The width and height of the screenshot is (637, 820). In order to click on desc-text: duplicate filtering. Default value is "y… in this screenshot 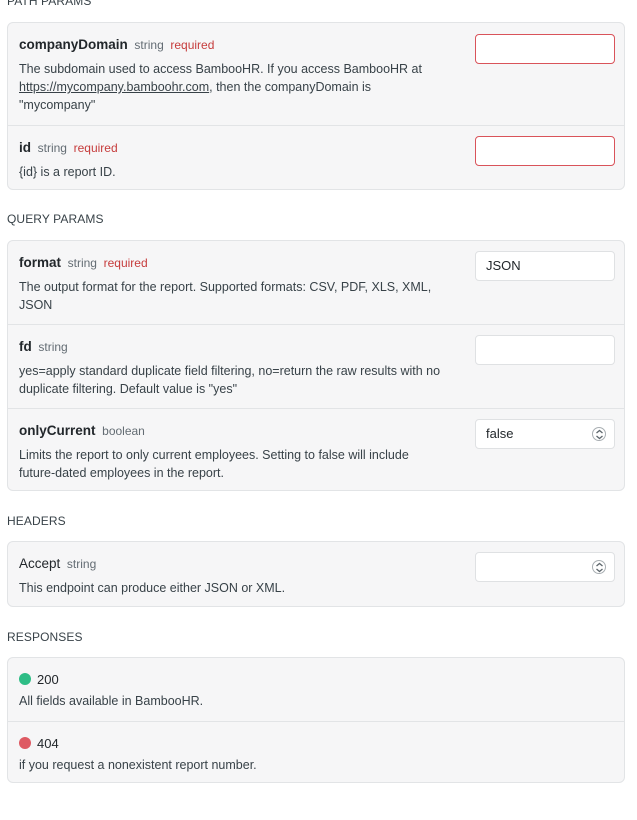, I will do `click(128, 389)`.